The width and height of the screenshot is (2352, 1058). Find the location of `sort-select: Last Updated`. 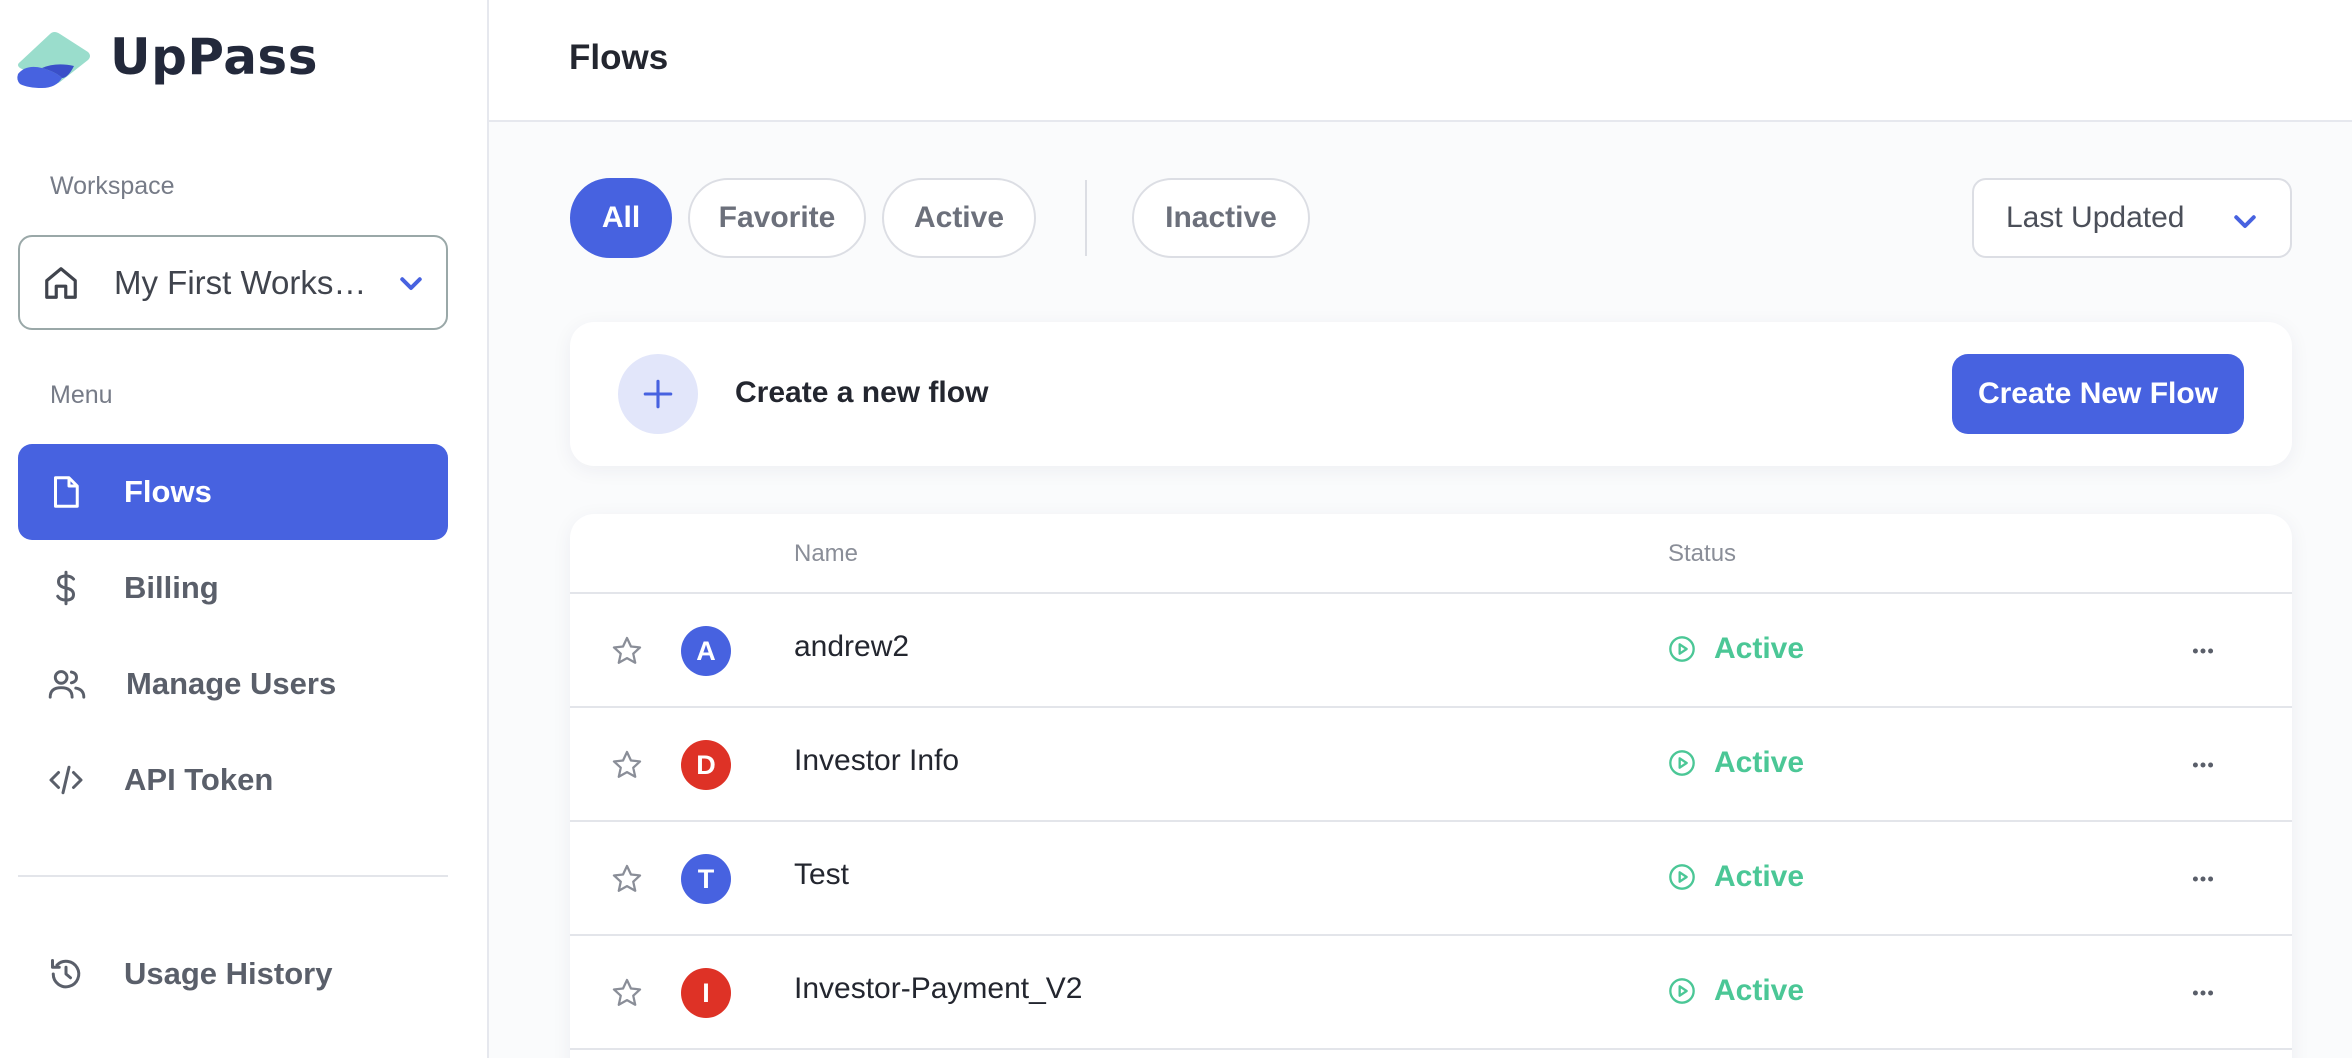

sort-select: Last Updated is located at coordinates (2132, 218).